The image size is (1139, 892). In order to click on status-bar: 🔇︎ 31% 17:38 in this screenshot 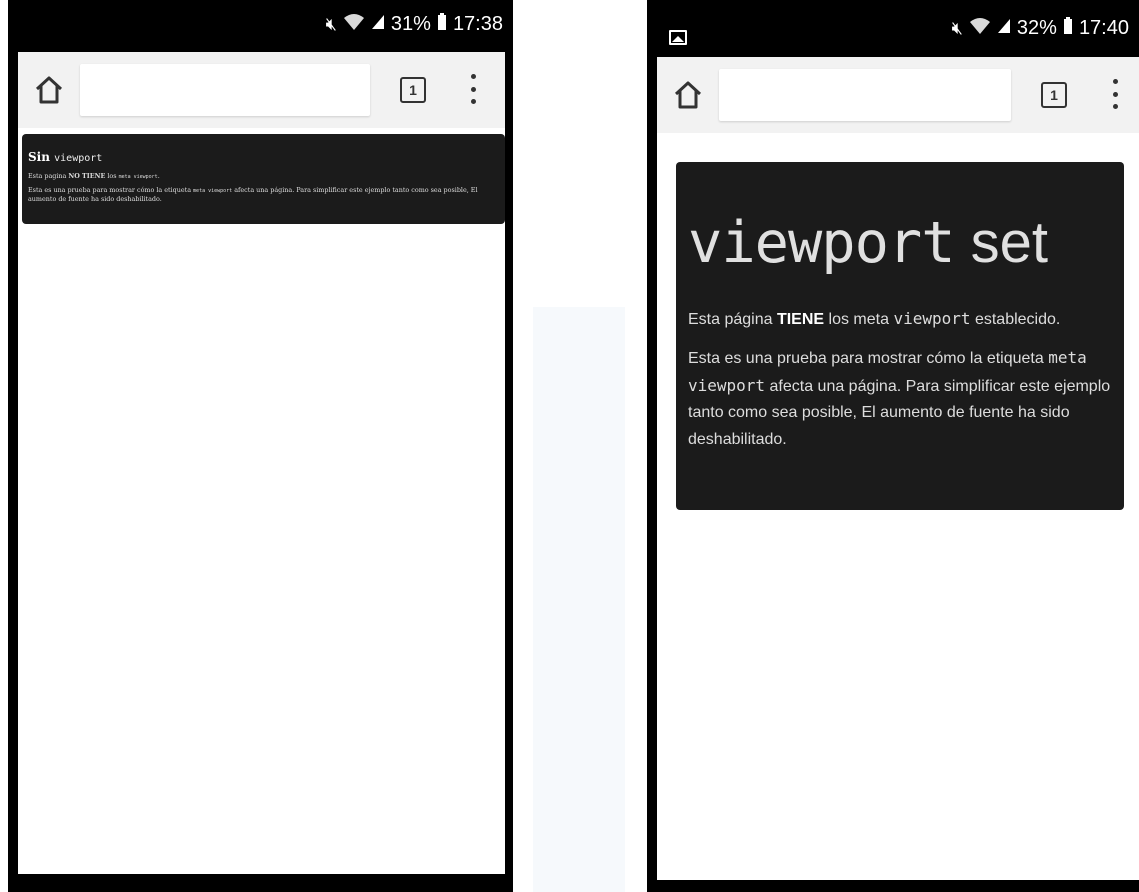, I will do `click(260, 24)`.